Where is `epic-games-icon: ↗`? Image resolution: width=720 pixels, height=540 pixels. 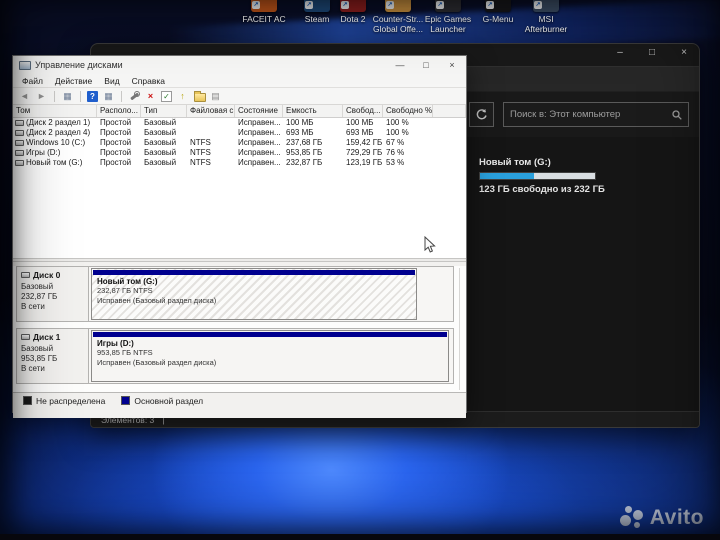
epic-games-icon: ↗ is located at coordinates (448, 6).